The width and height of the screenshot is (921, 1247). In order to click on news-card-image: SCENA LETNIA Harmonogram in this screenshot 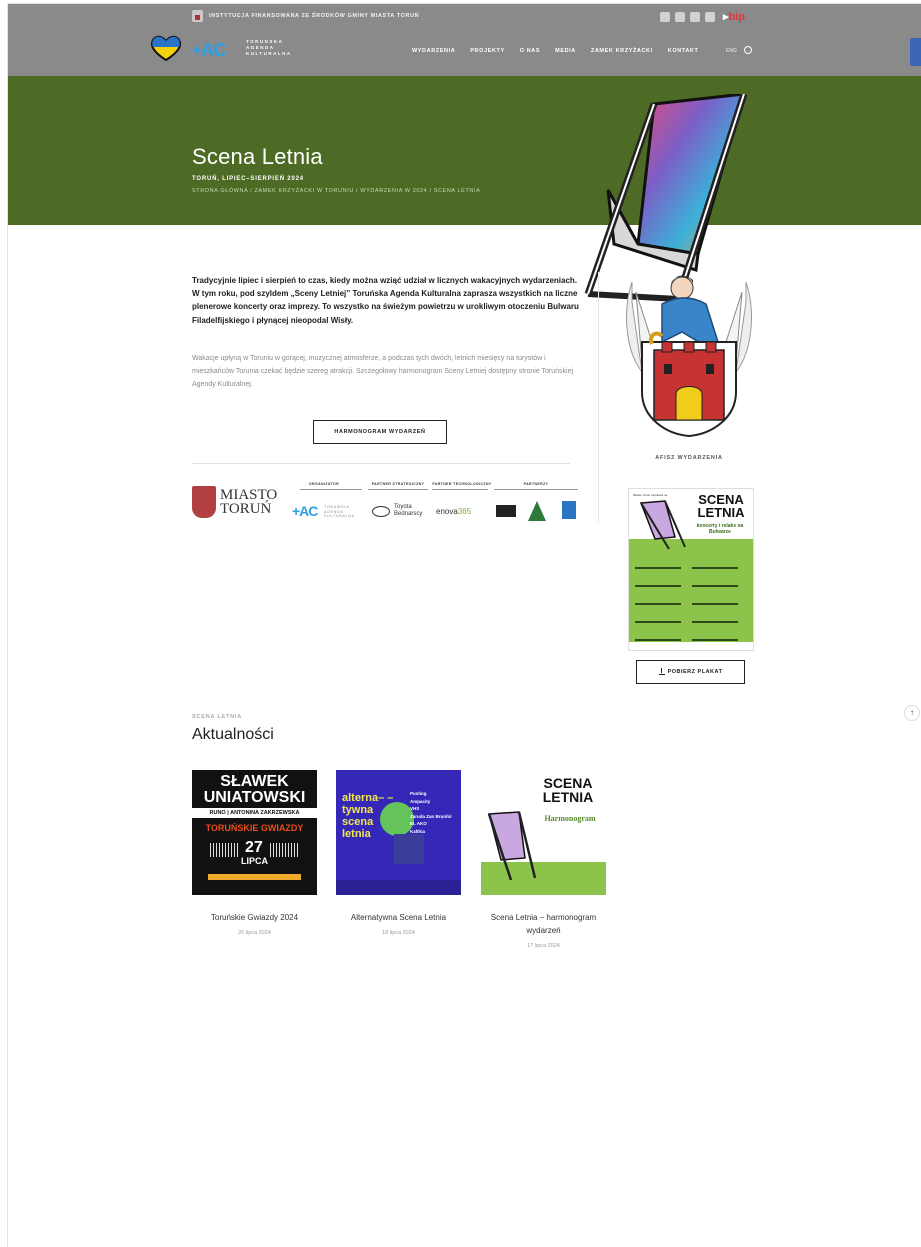, I will do `click(543, 832)`.